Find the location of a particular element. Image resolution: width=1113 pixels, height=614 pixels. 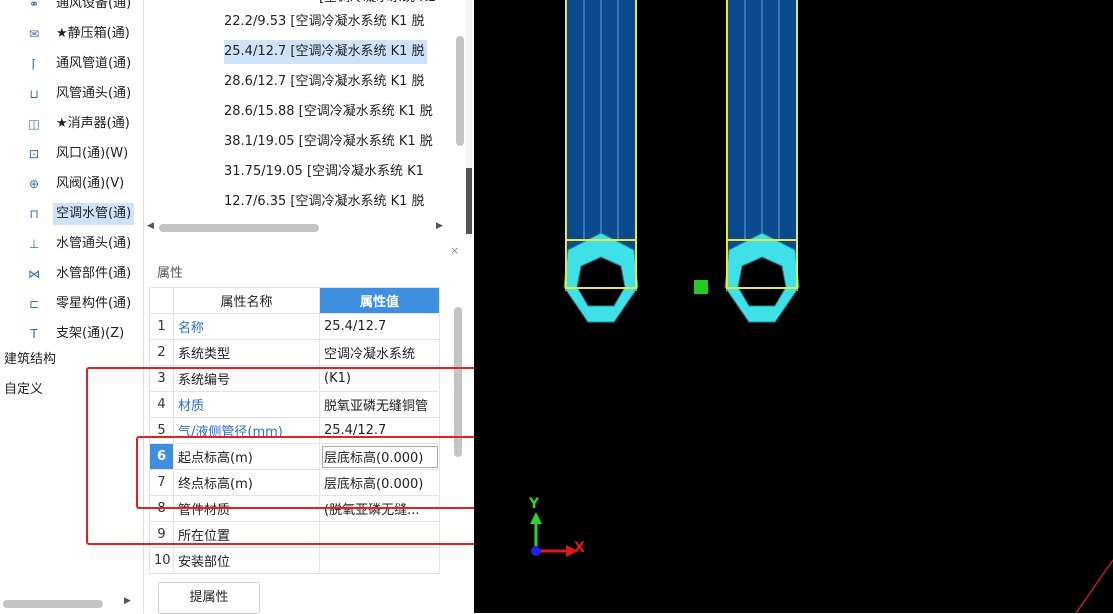

row-number: 10 is located at coordinates (161, 560).